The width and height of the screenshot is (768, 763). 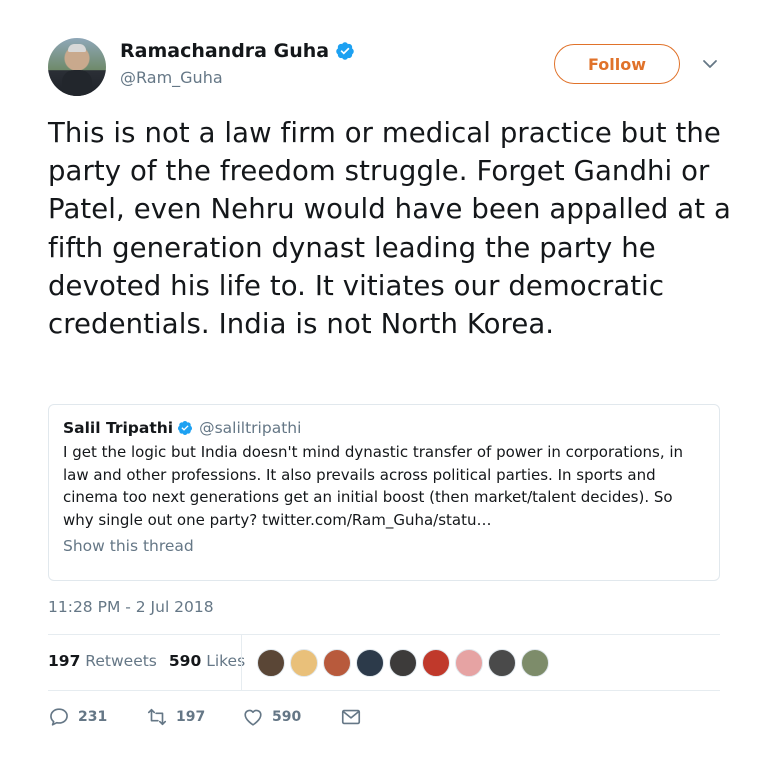 I want to click on direct-message-button, so click(x=351, y=717).